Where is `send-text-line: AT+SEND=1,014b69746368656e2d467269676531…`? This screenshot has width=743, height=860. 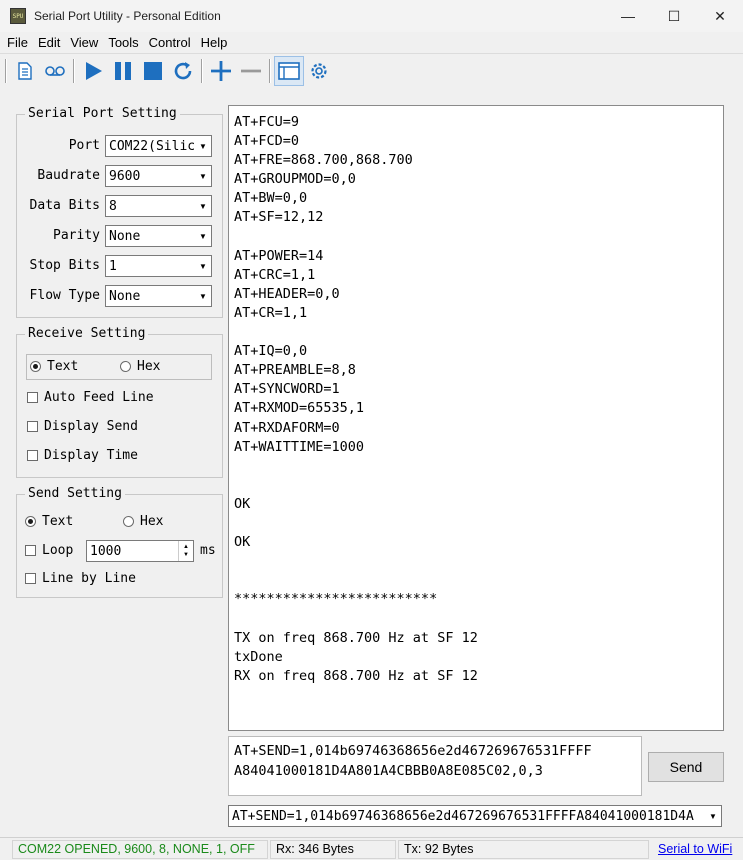 send-text-line: AT+SEND=1,014b69746368656e2d467269676531… is located at coordinates (413, 751).